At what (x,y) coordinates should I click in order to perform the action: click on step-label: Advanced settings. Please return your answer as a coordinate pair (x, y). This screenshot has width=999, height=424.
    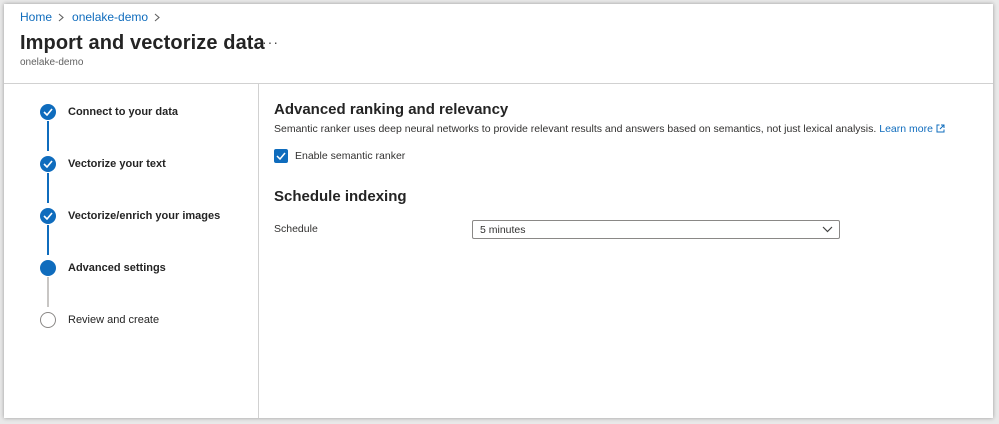
    Looking at the image, I should click on (117, 268).